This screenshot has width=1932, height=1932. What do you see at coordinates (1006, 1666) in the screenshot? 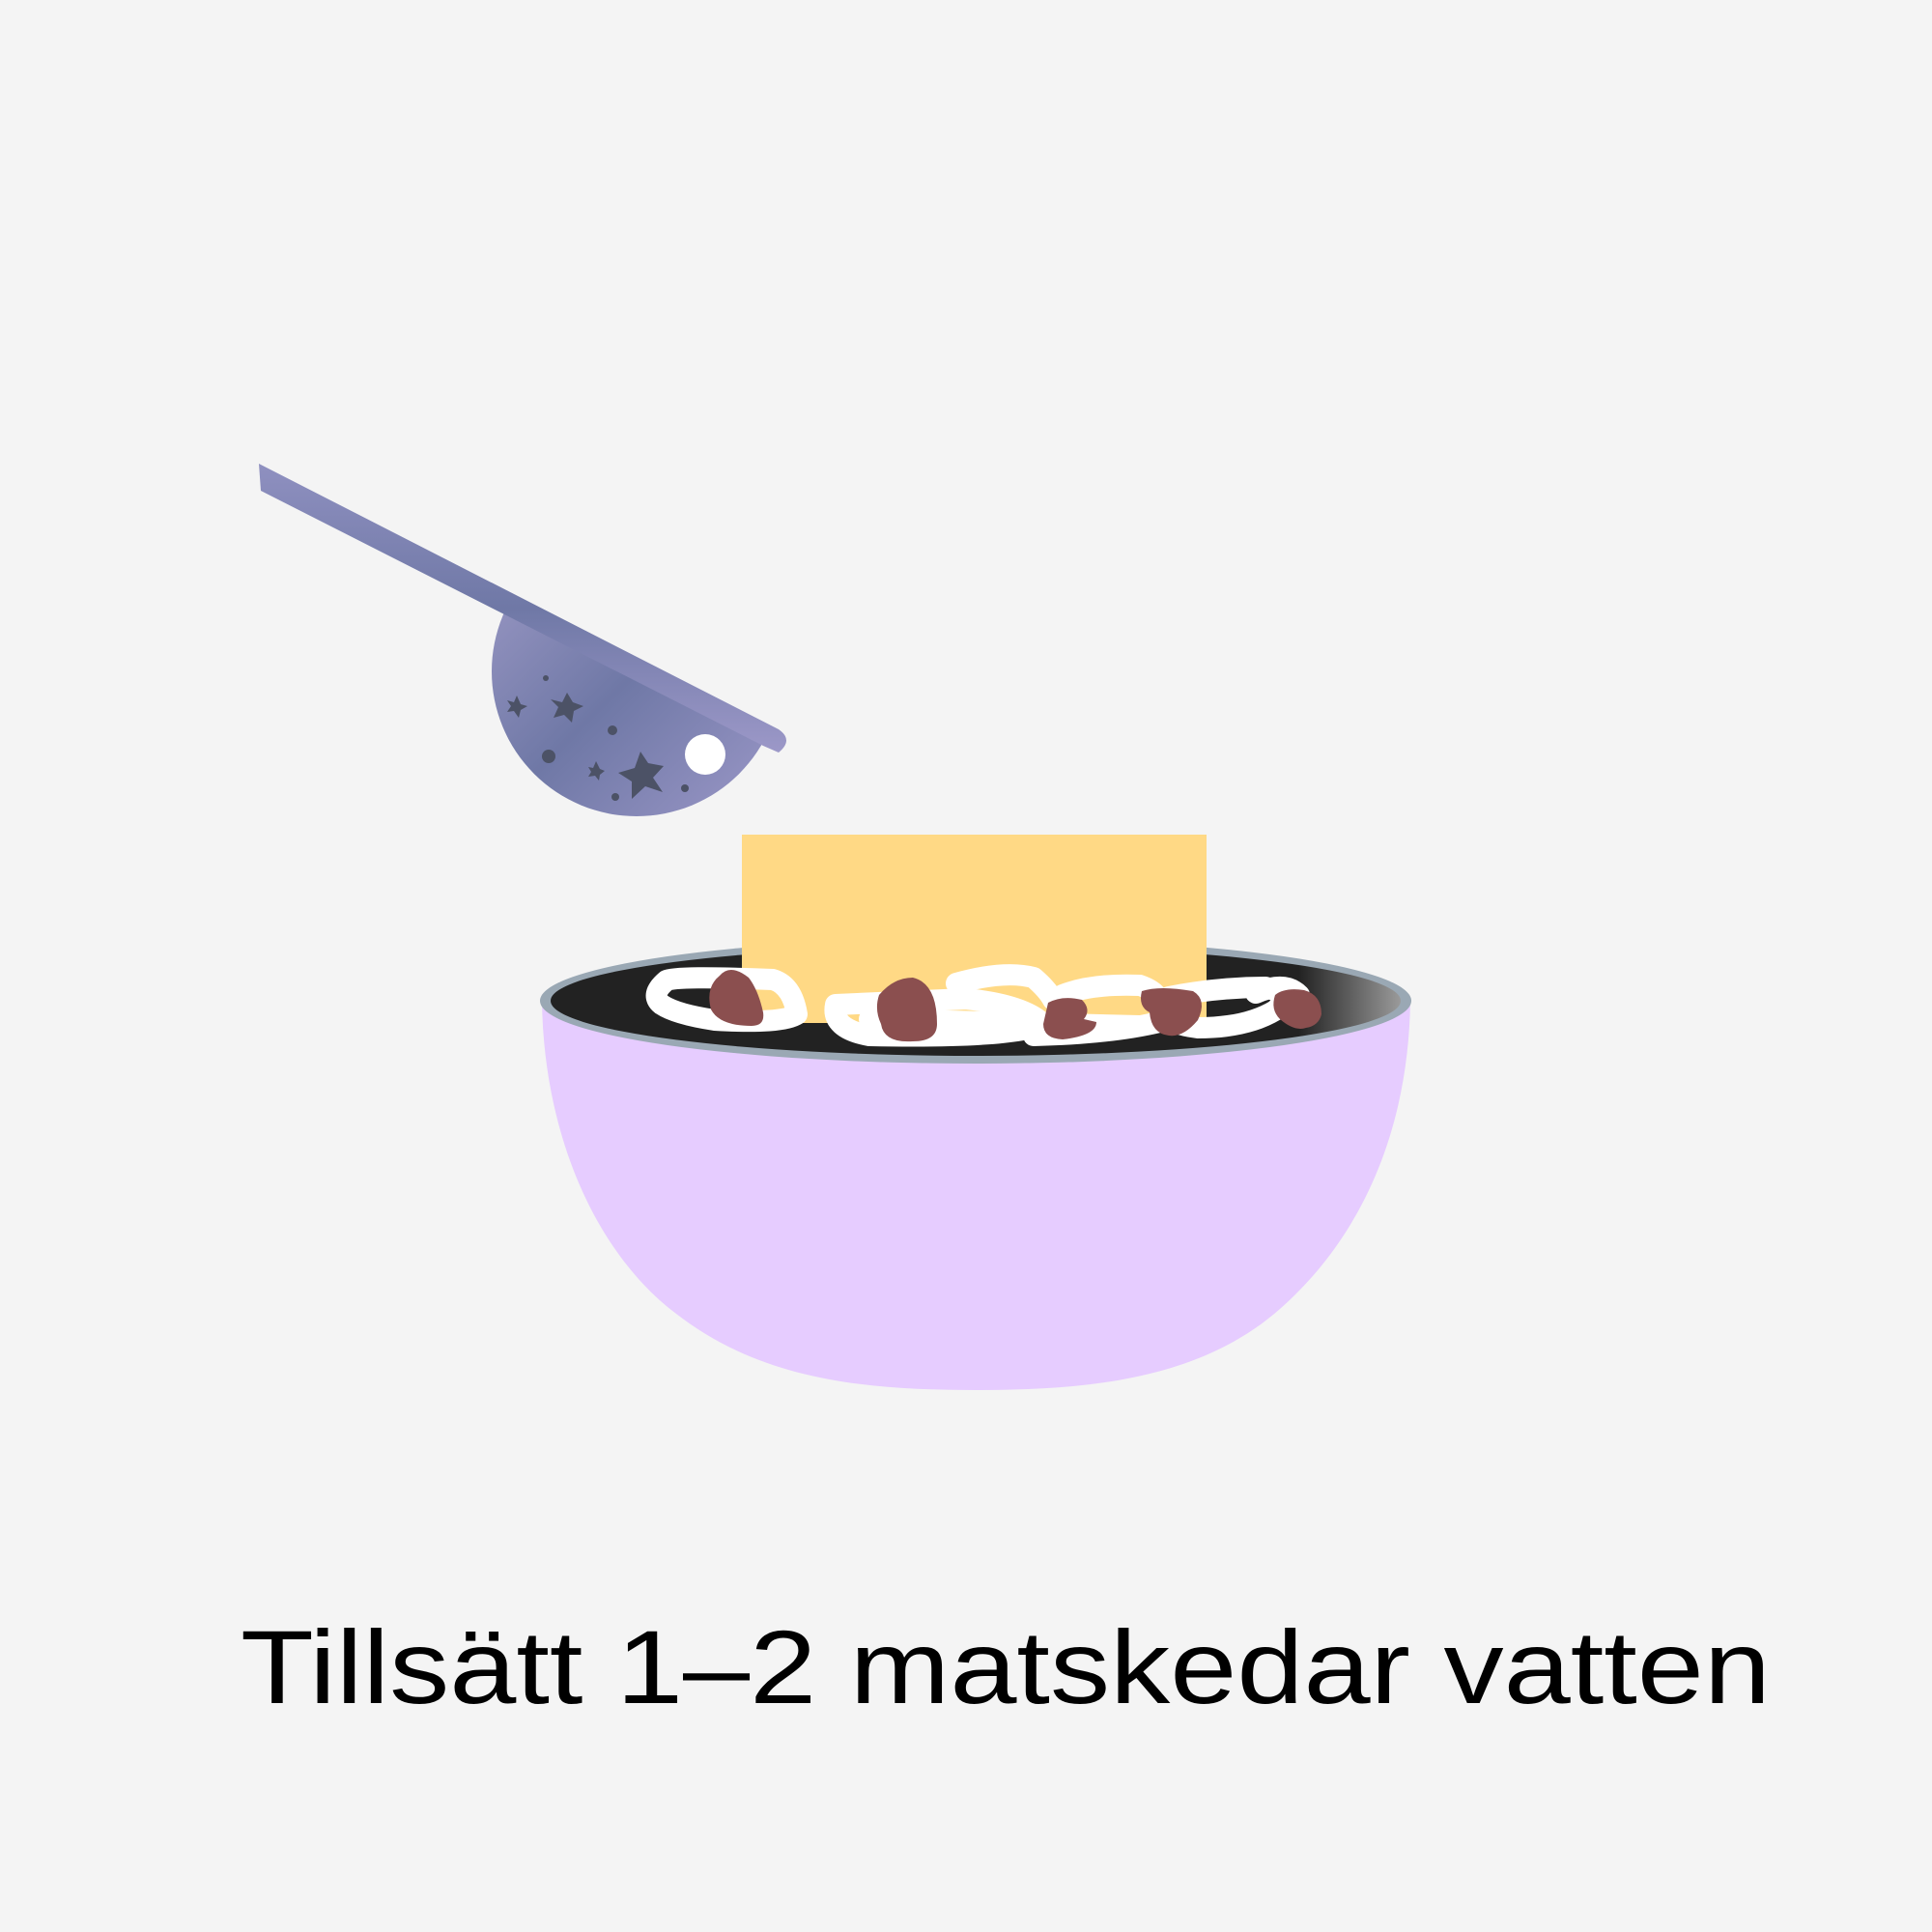
I see `instruction-caption: Tillsätt 1–2 matskedar vatten` at bounding box center [1006, 1666].